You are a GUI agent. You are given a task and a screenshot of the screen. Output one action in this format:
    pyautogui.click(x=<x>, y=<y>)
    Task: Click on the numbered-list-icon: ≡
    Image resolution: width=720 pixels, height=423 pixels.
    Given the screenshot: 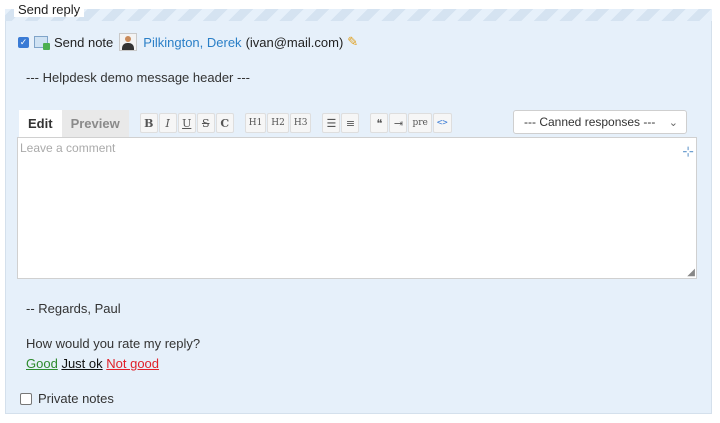 What is the action you would take?
    pyautogui.click(x=350, y=123)
    